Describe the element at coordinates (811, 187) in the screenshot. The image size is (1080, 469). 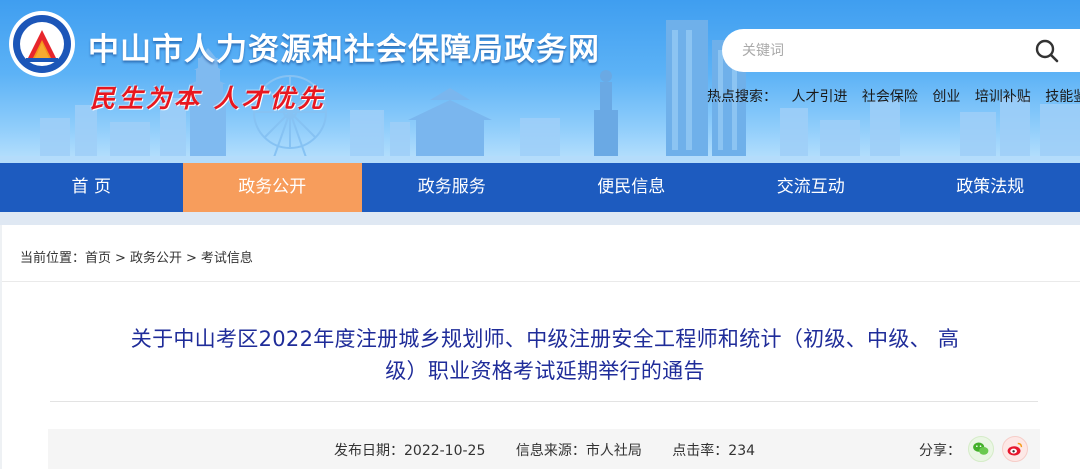
I see `nav-item-interaction: 交流互动` at that location.